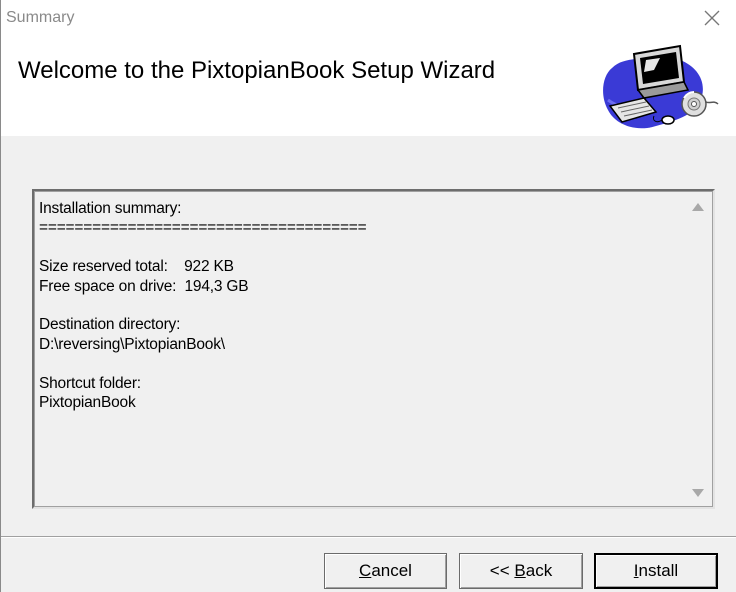 This screenshot has width=736, height=592. I want to click on cancel-label-rest: ancel, so click(391, 570).